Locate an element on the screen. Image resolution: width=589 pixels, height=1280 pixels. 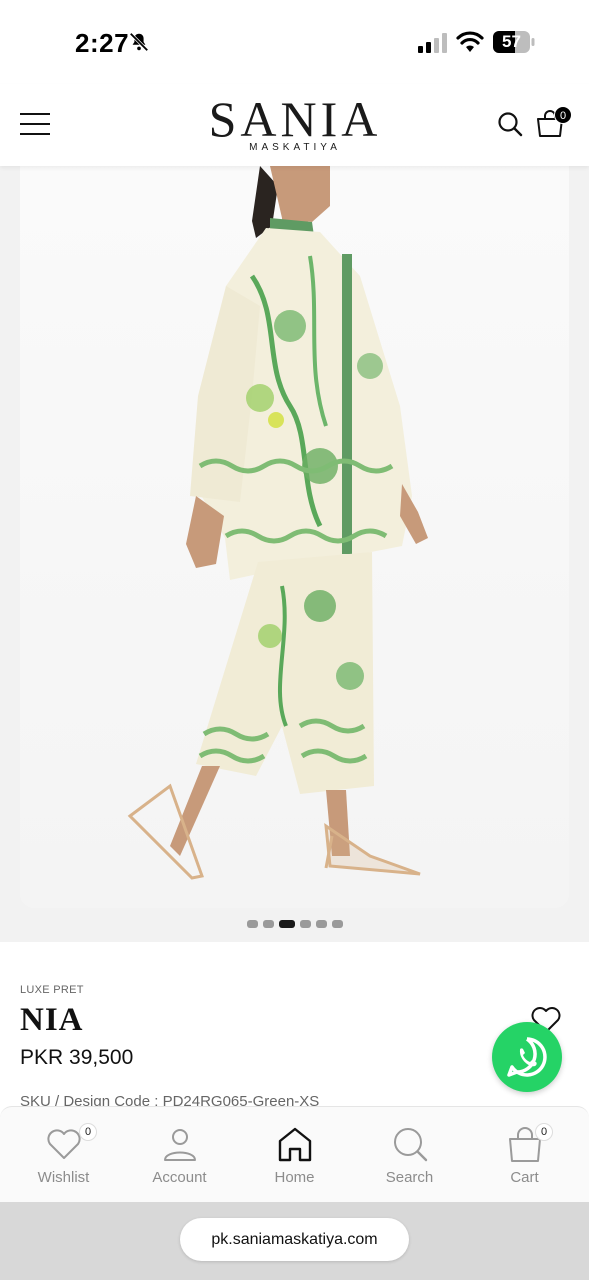
user-icon is located at coordinates (180, 1145).